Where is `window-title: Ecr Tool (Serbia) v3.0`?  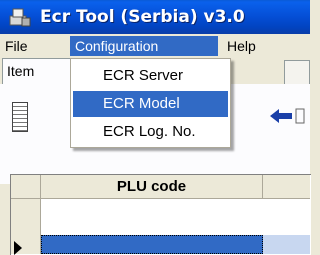
window-title: Ecr Tool (Serbia) v3.0 is located at coordinates (142, 17).